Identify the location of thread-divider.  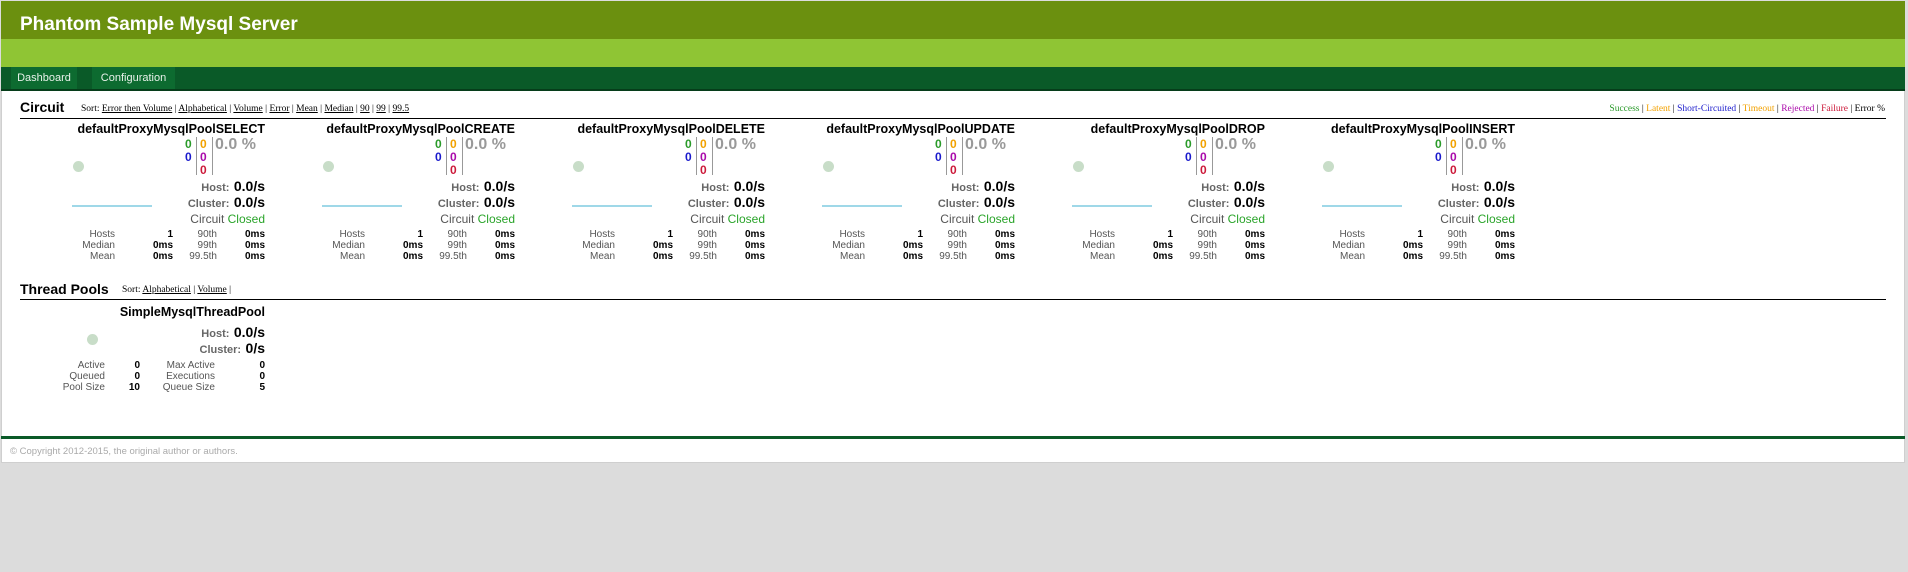
(953, 299).